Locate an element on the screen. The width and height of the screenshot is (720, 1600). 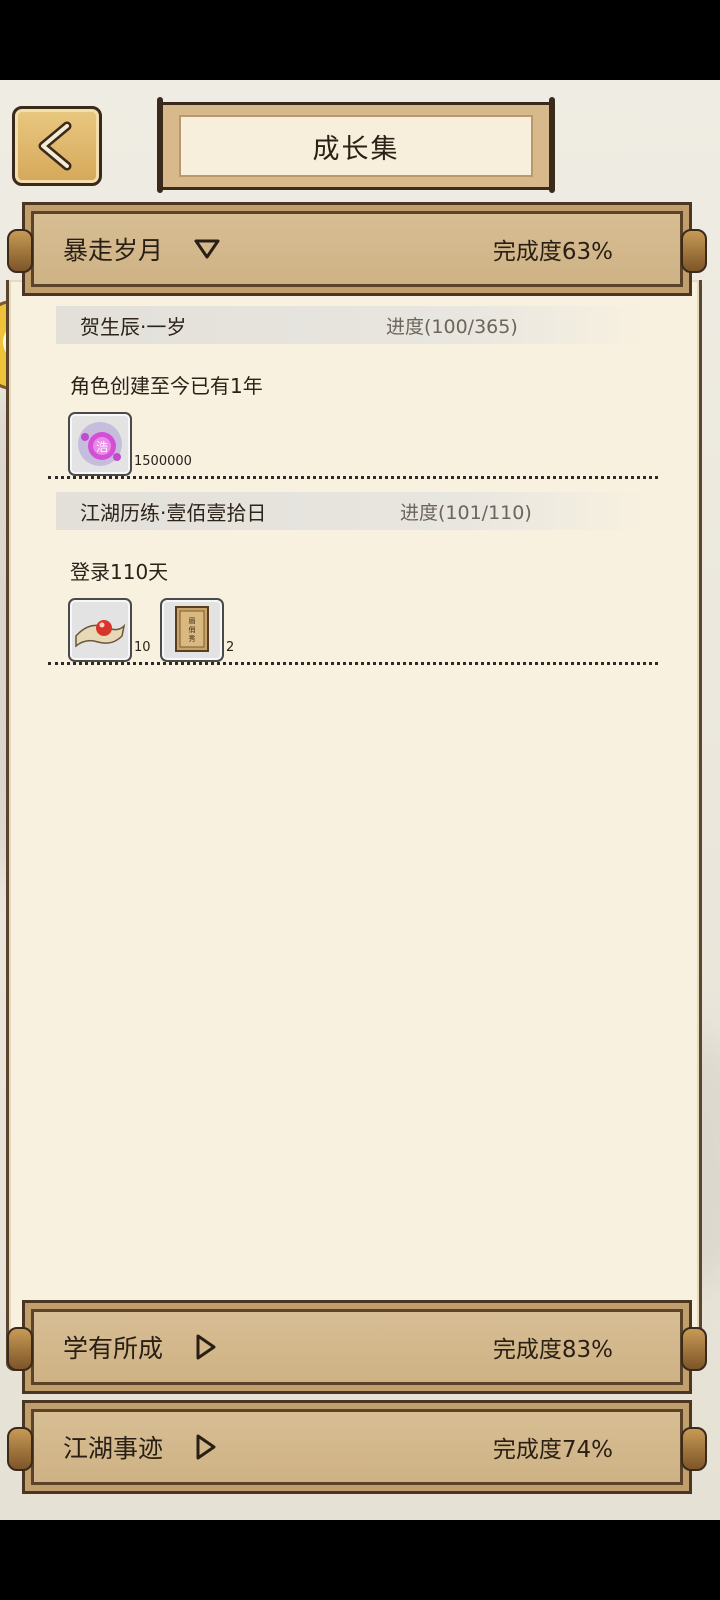
category-completion: 完成度83% is located at coordinates (552, 1350).